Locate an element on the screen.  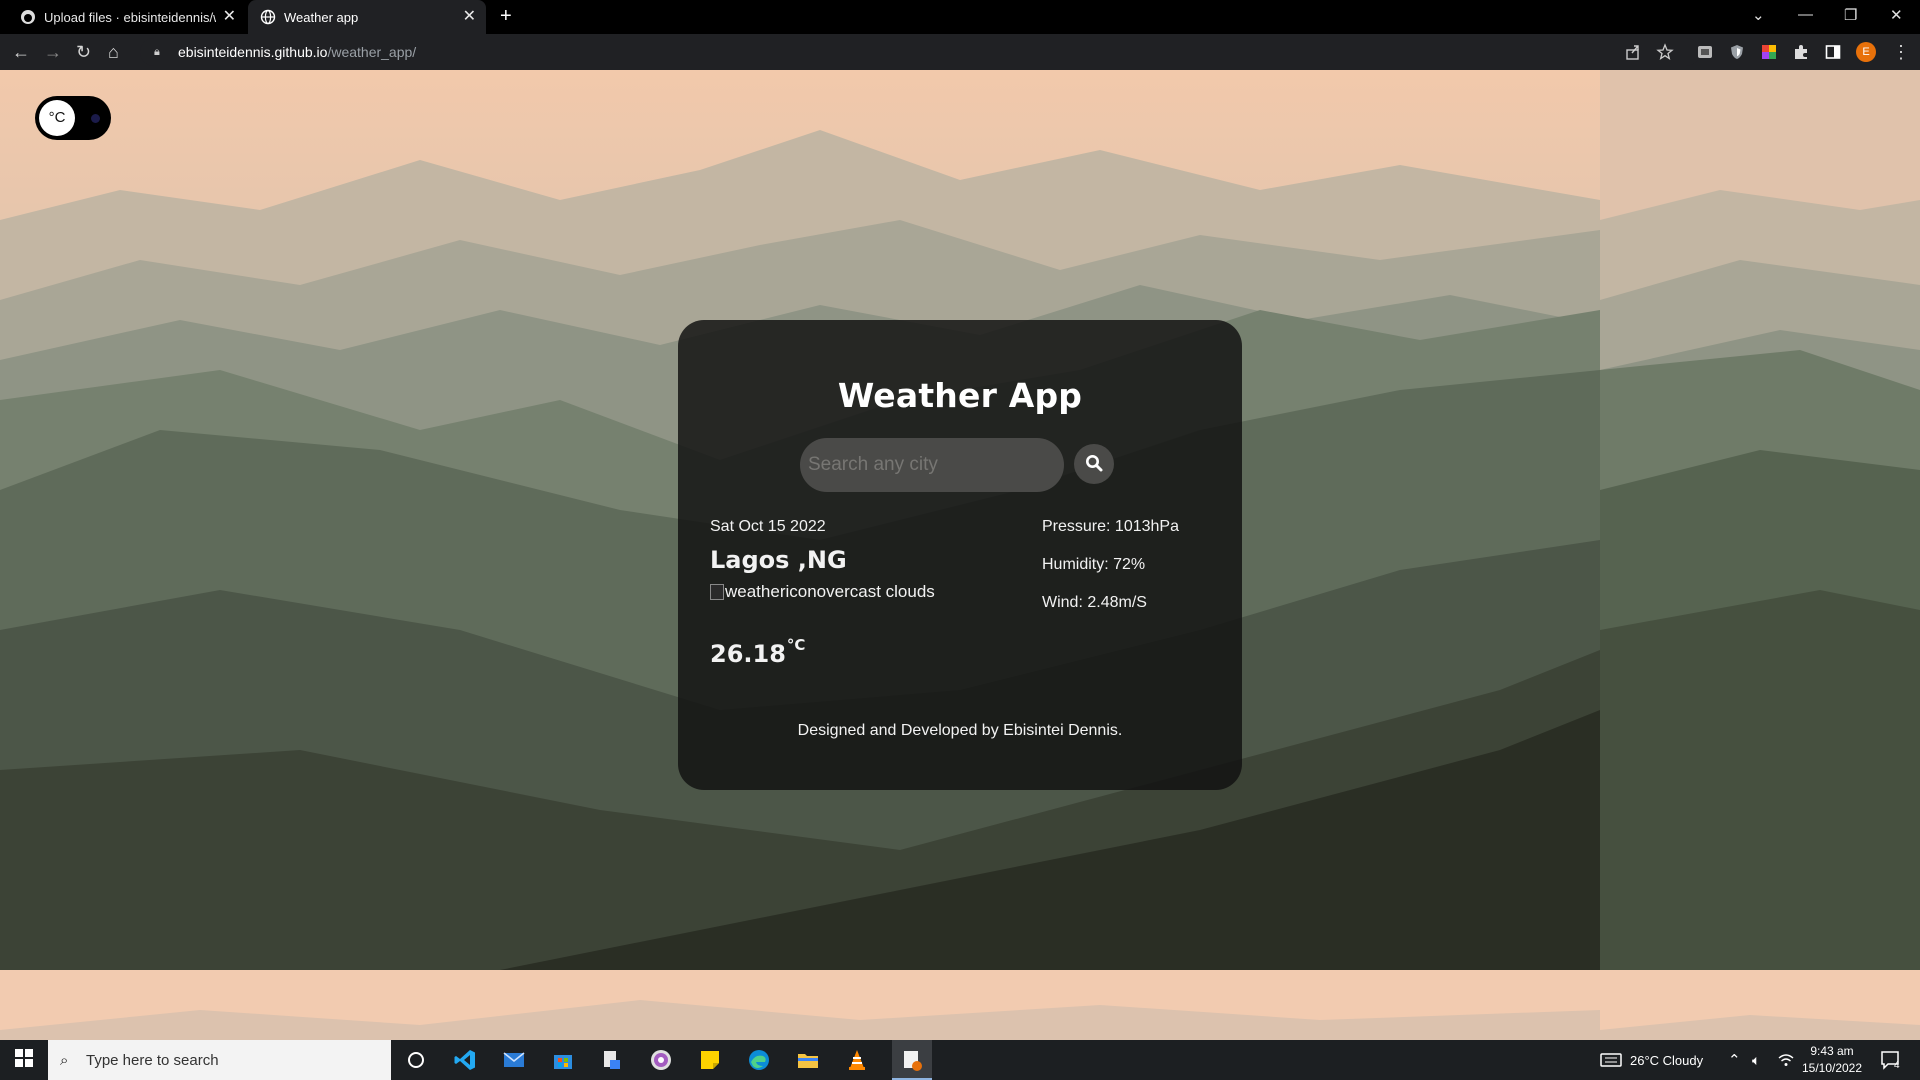
window-close-icon: ✕ is located at coordinates (1896, 15).